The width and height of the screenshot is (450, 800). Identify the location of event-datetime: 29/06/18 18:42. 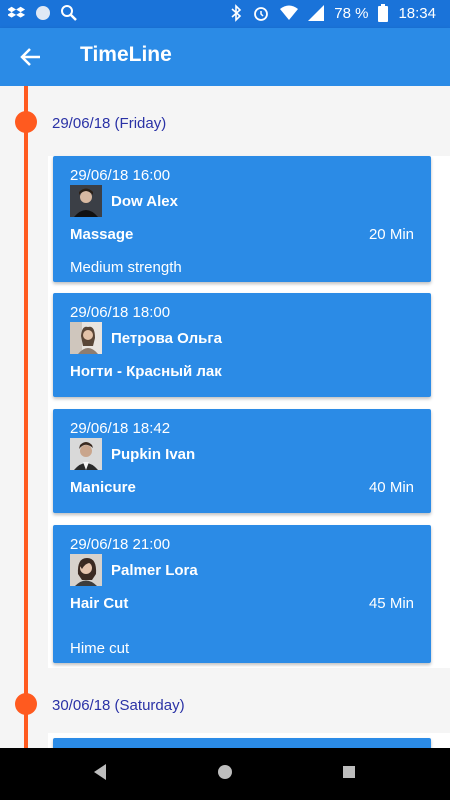
(120, 428).